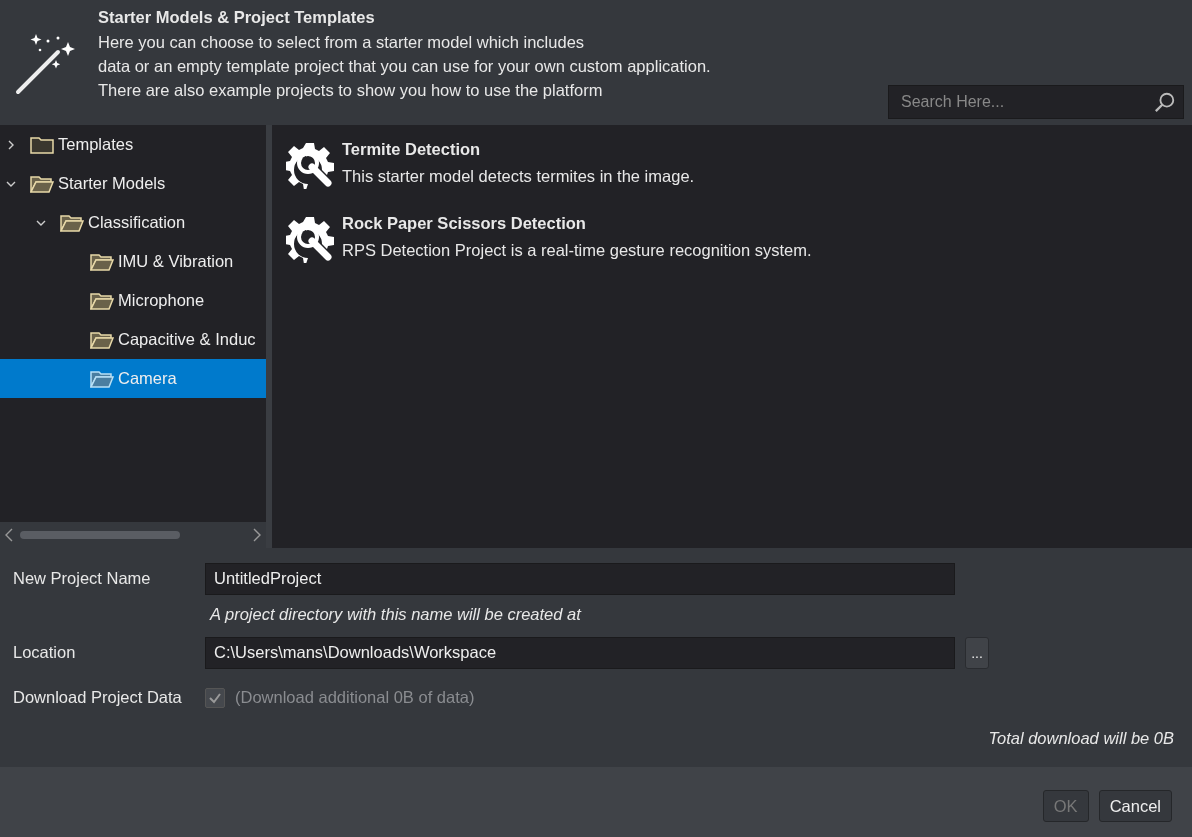 The height and width of the screenshot is (837, 1192). What do you see at coordinates (404, 66) in the screenshot?
I see `description-text: data or an empty template project that you can use for your own custom application.` at bounding box center [404, 66].